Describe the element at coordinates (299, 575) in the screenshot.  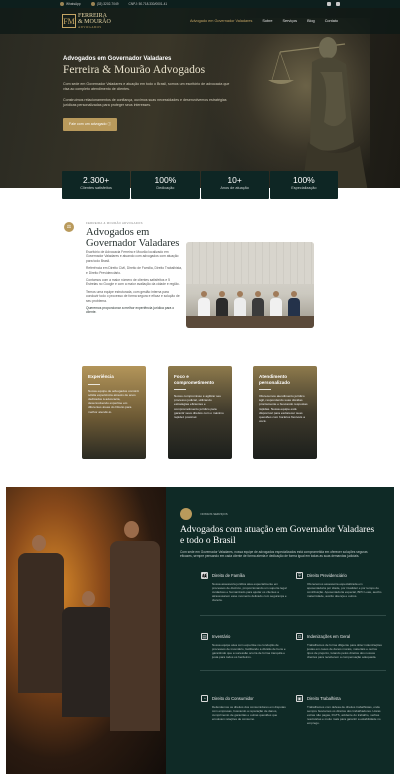
I see `shield-icon: ⛨` at that location.